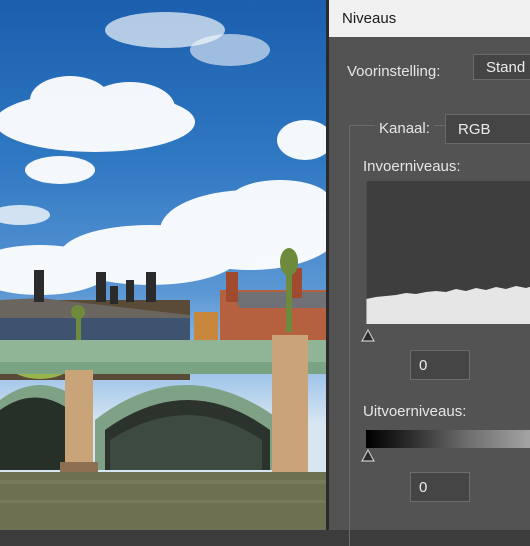  What do you see at coordinates (501, 67) in the screenshot?
I see `preset-dropdown: Stand` at bounding box center [501, 67].